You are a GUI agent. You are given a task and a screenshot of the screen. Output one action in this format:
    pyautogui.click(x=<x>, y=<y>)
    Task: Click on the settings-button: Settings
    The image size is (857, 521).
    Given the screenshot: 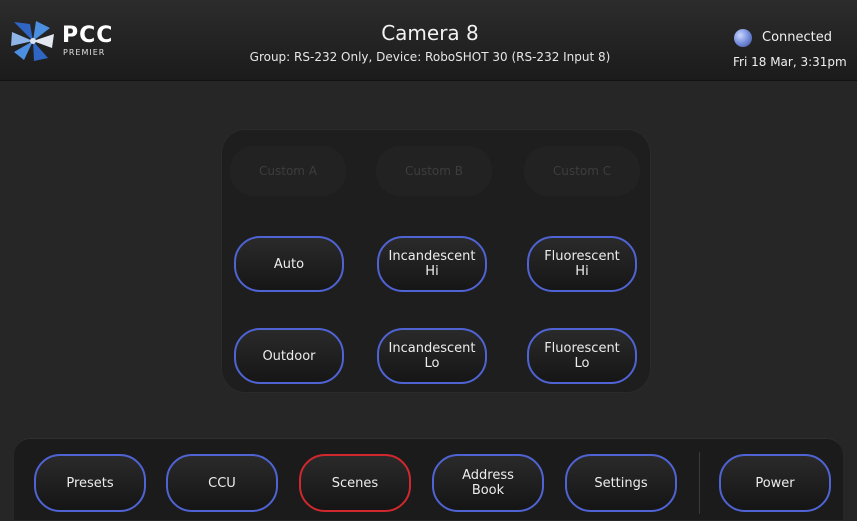 What is the action you would take?
    pyautogui.click(x=621, y=483)
    